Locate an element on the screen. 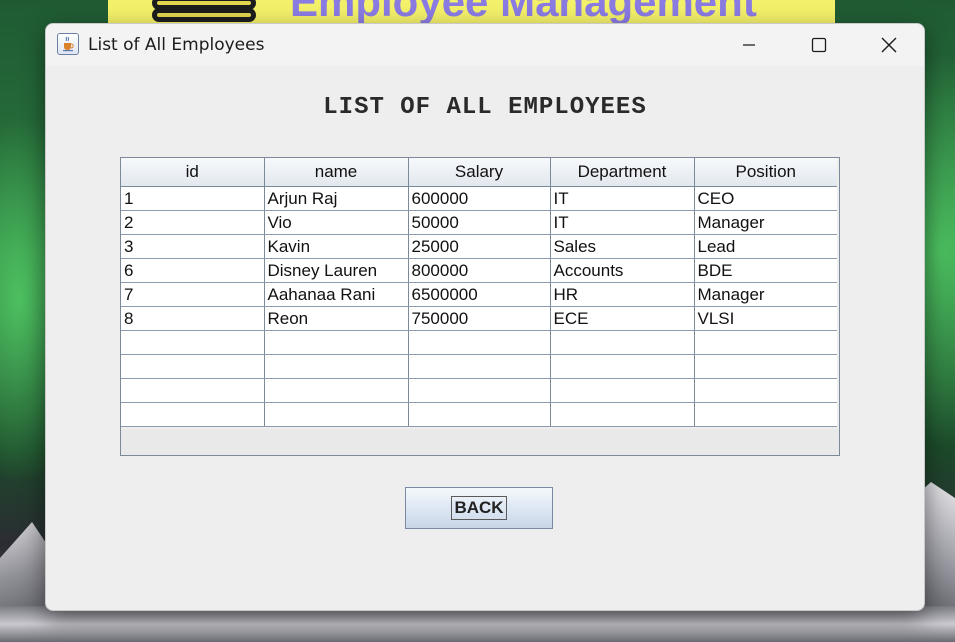  table-header-row: id name Salary Department Position is located at coordinates (479, 172).